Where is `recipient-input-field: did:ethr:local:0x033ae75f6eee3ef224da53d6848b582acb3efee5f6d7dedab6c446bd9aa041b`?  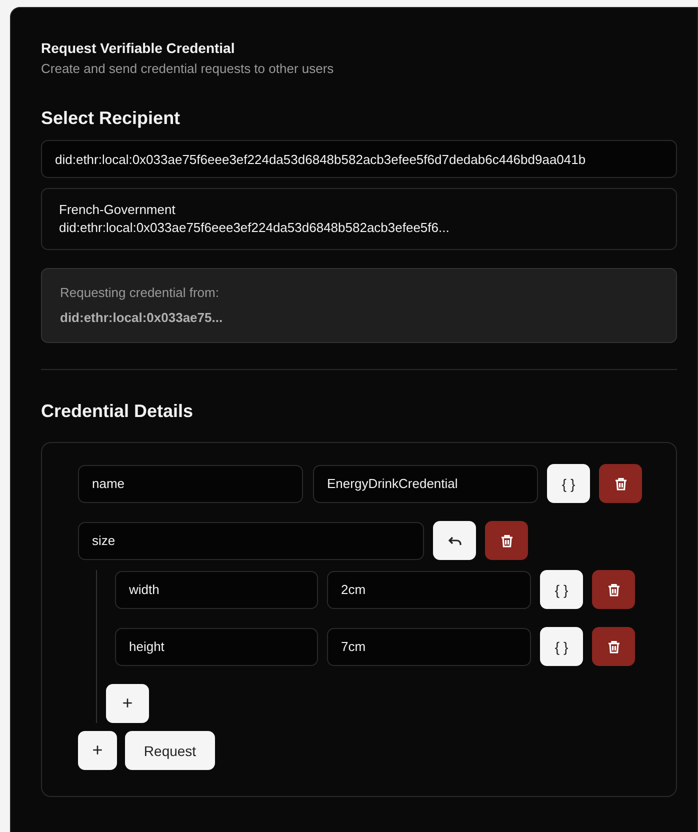
recipient-input-field: did:ethr:local:0x033ae75f6eee3ef224da53d6848b582acb3efee5f6d7dedab6c446bd9aa041b is located at coordinates (359, 159).